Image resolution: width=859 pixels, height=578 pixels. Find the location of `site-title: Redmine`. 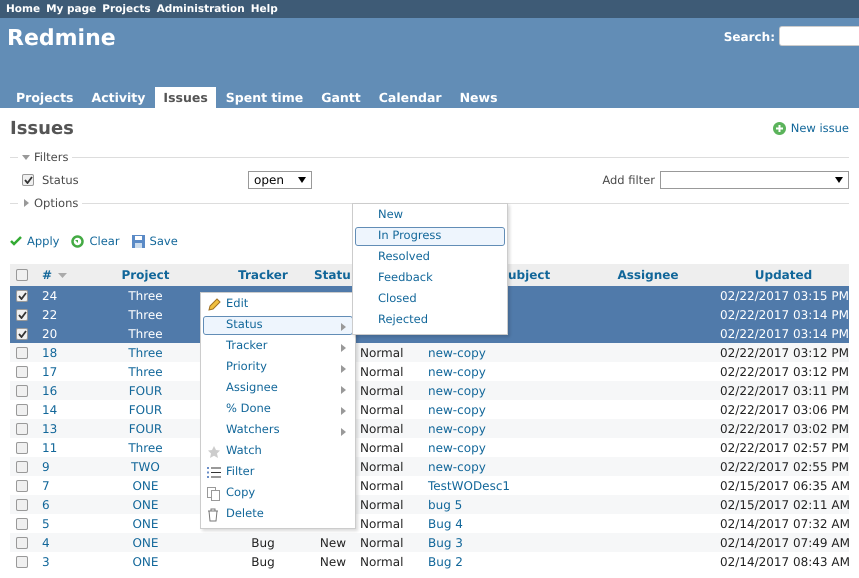

site-title: Redmine is located at coordinates (61, 38).